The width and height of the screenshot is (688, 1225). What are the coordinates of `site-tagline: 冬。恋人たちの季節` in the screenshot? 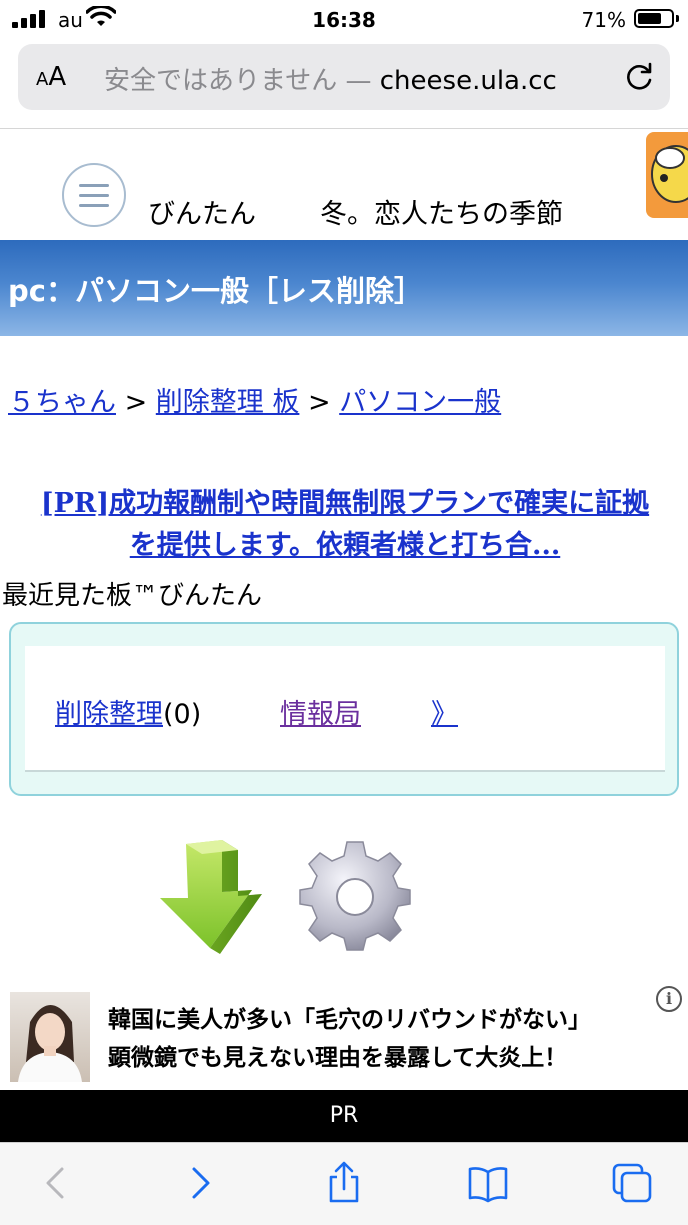 It's located at (441, 214).